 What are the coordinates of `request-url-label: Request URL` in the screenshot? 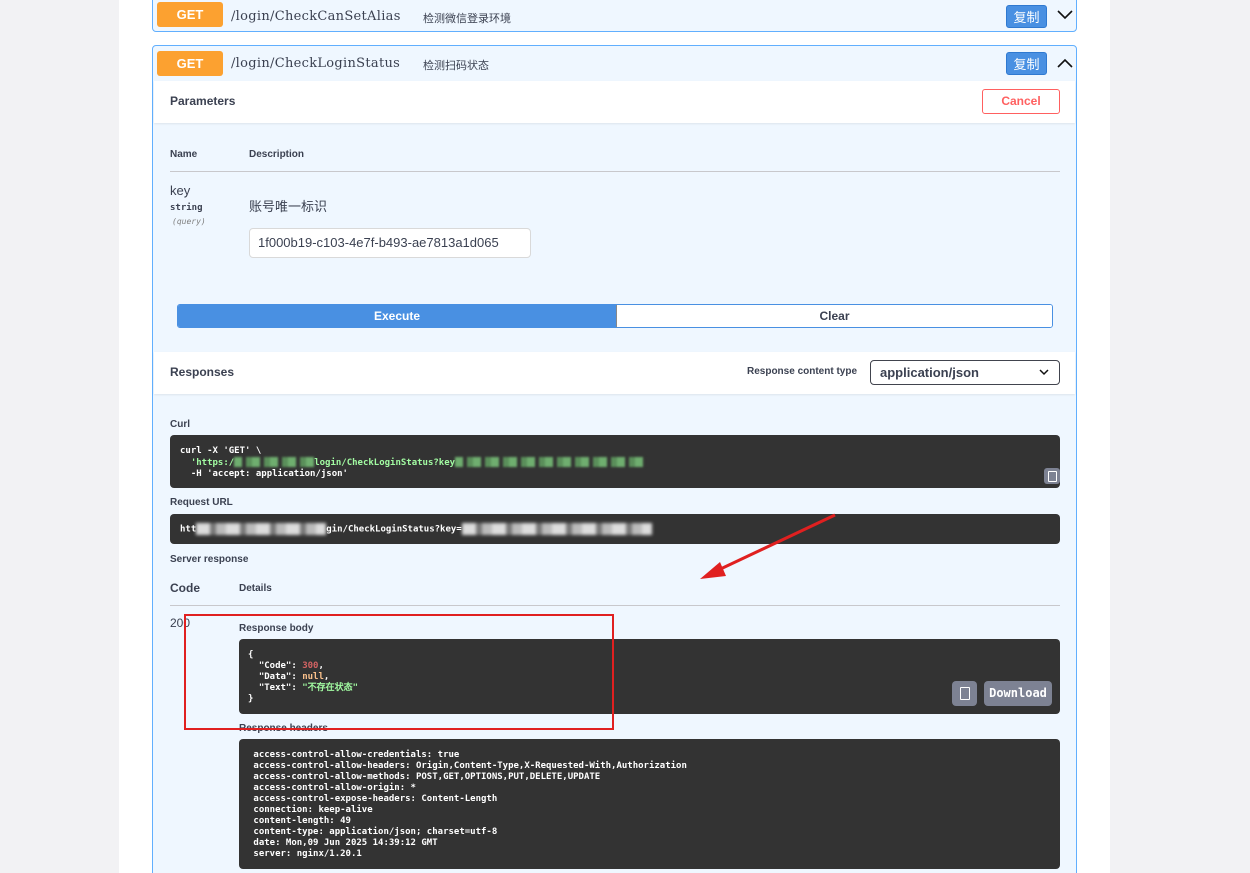 It's located at (201, 502).